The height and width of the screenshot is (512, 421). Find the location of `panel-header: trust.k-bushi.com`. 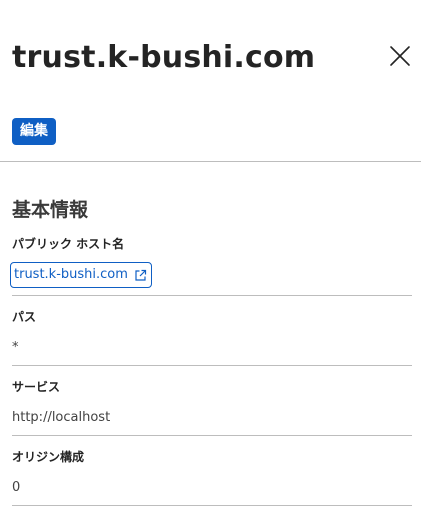

panel-header: trust.k-bushi.com is located at coordinates (216, 60).